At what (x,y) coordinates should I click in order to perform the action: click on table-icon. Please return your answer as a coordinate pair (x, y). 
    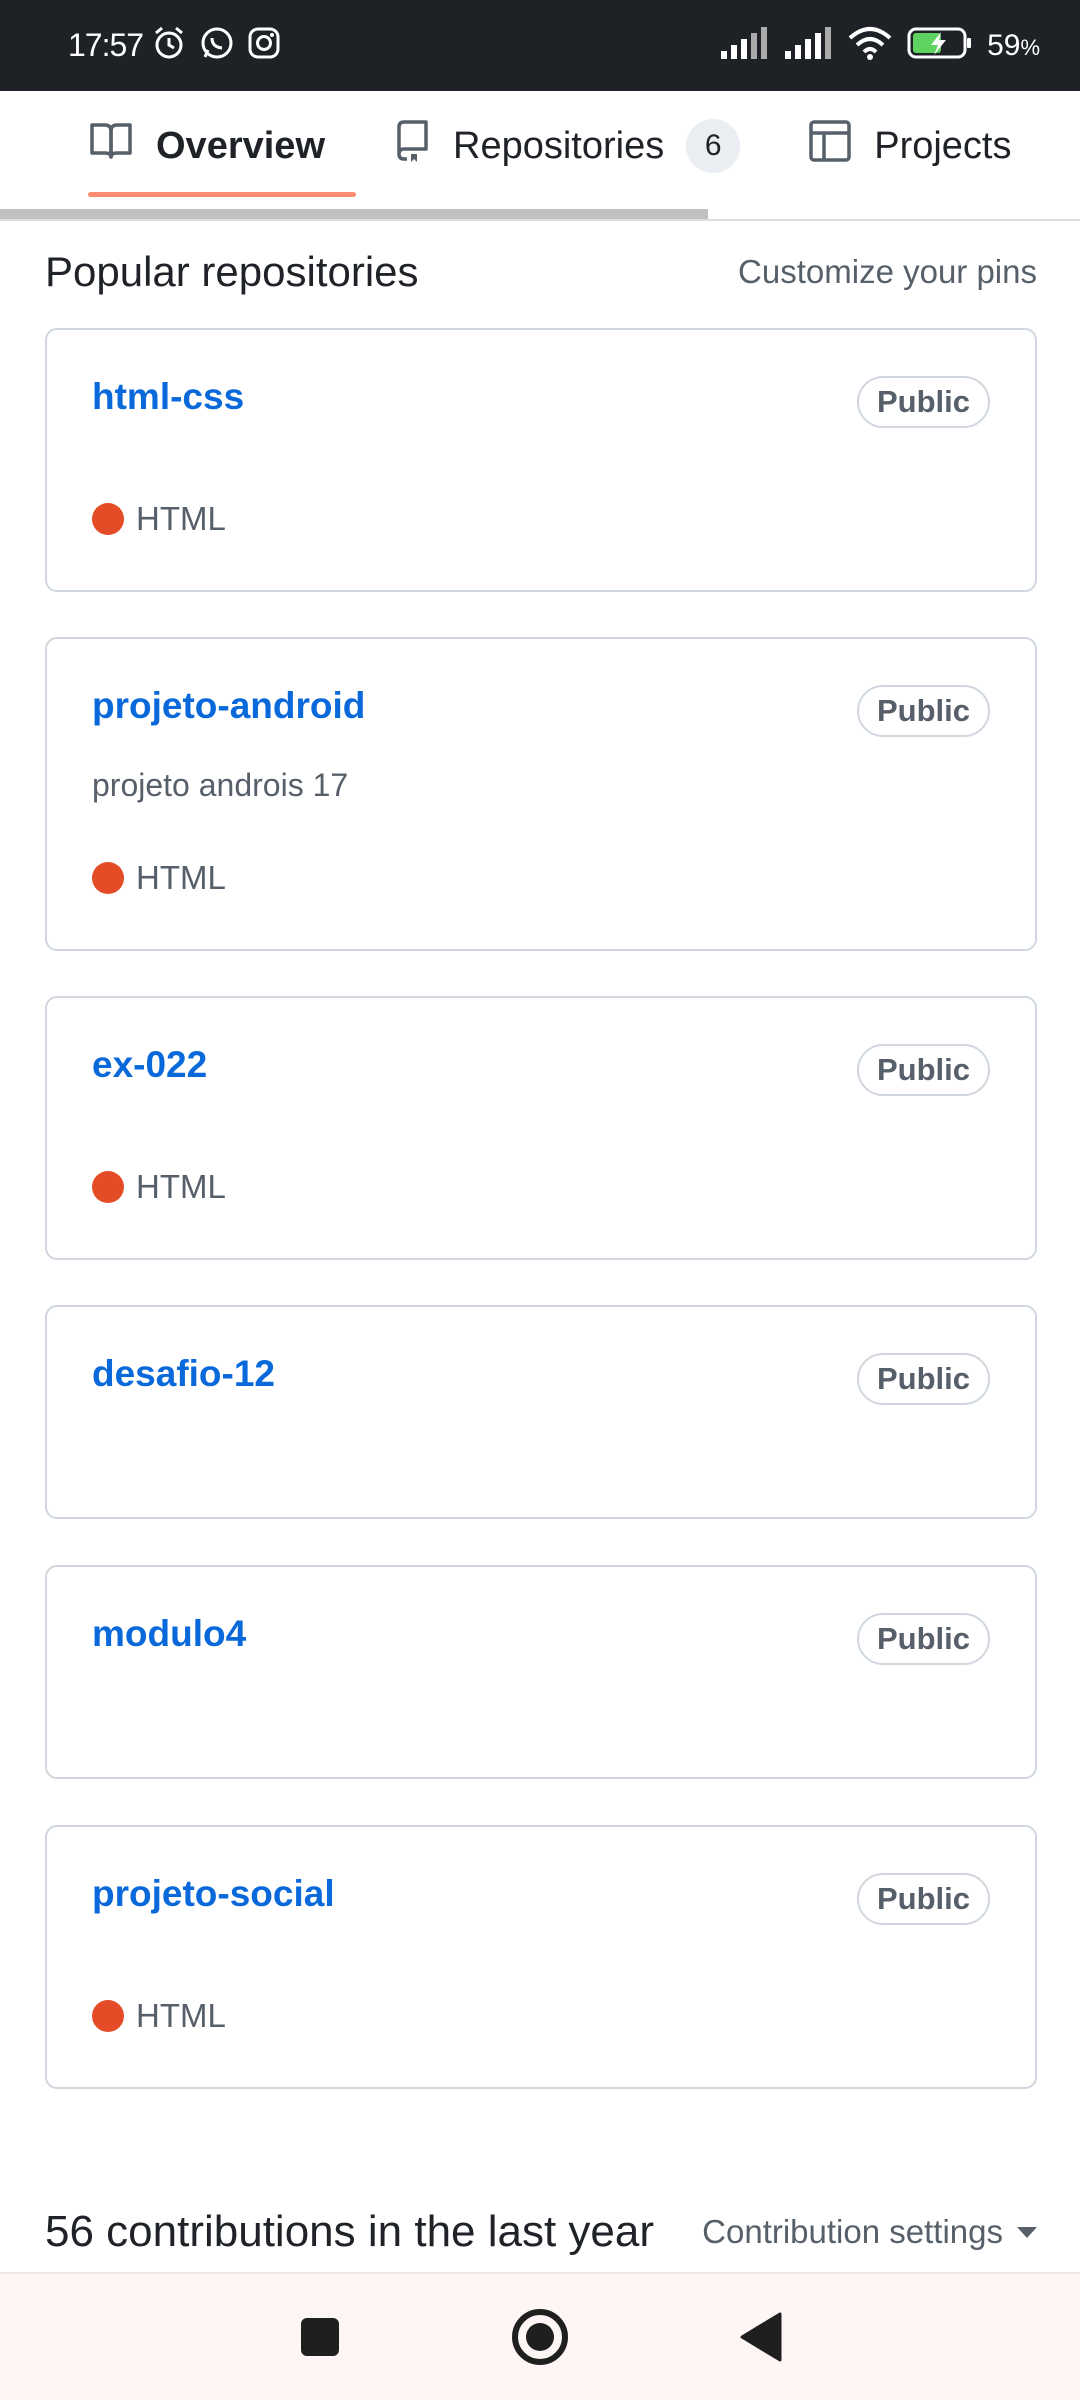
    Looking at the image, I should click on (841, 146).